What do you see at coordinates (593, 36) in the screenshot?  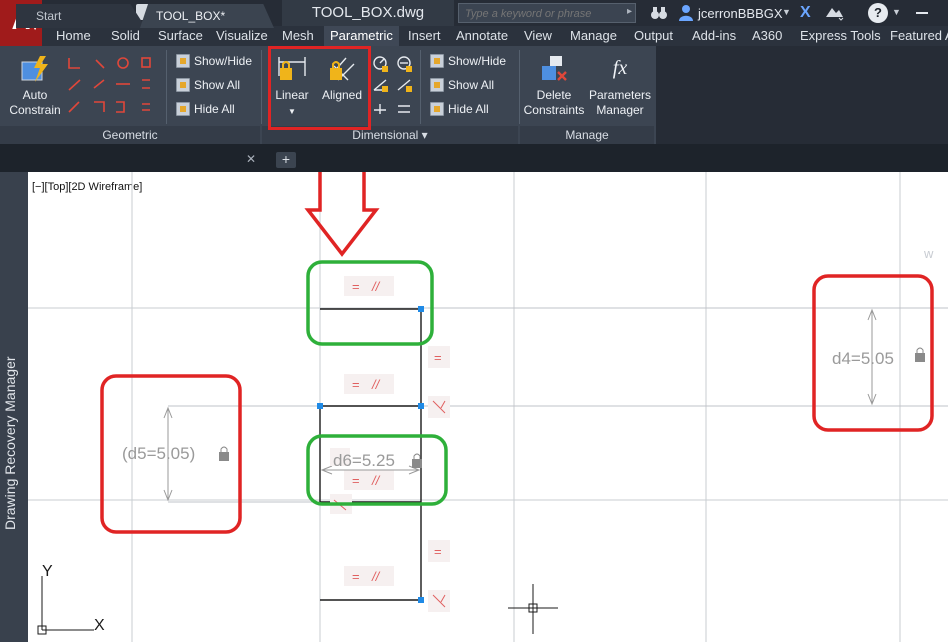 I see `tab-manage: Manage` at bounding box center [593, 36].